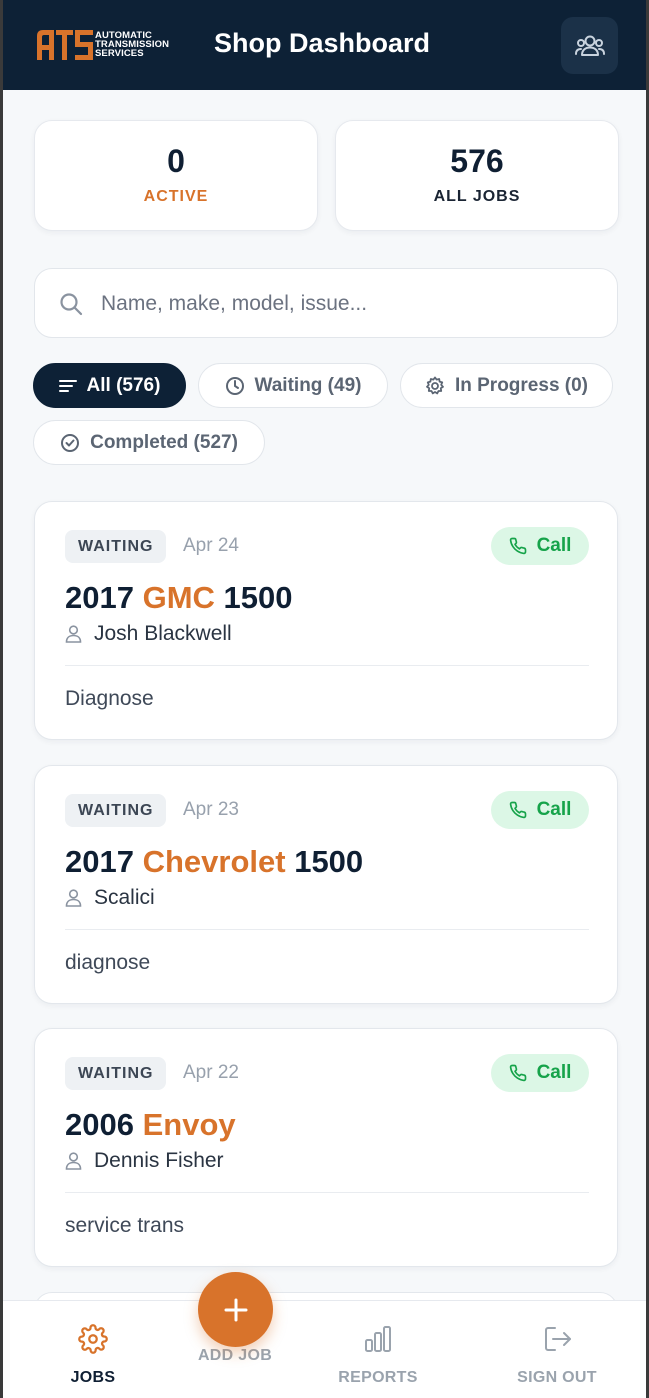  Describe the element at coordinates (211, 1072) in the screenshot. I see `job-date: Apr 22` at that location.